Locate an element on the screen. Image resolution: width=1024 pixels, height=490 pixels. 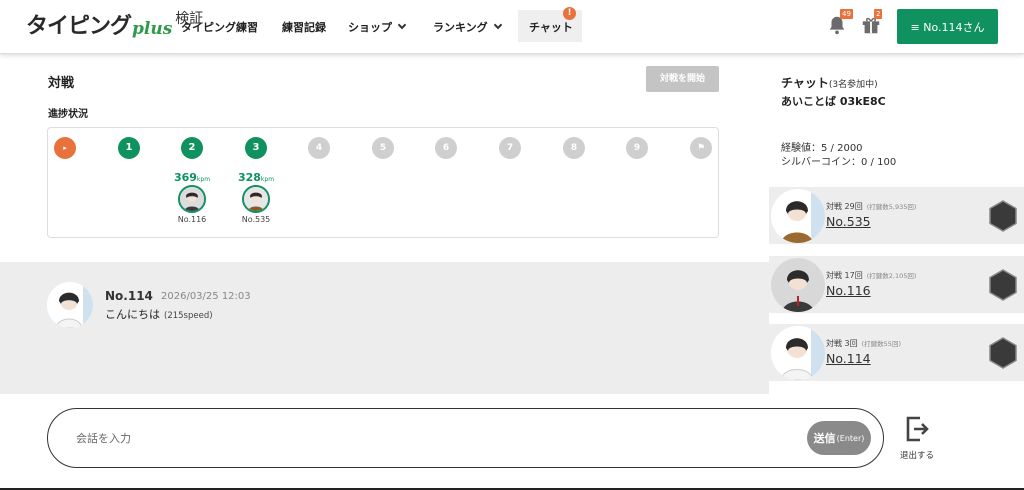
player-name-link: No.116 is located at coordinates (848, 290).